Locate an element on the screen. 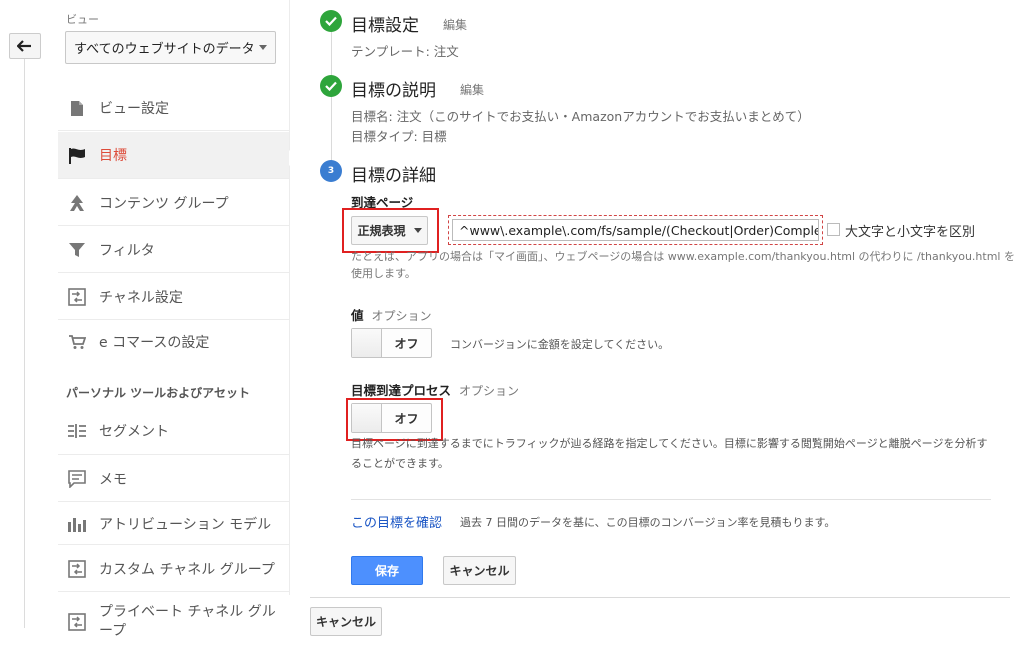 The height and width of the screenshot is (653, 1017). cancel-outer-button: キャンセル is located at coordinates (346, 621).